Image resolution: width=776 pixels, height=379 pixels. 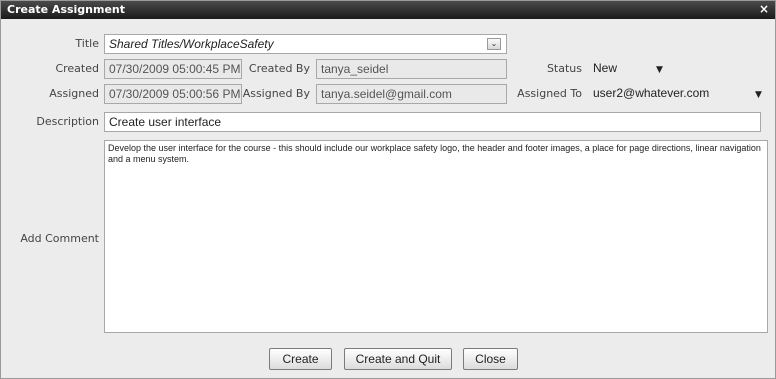 I want to click on dialog-titlebar: Create Assignment ×, so click(x=388, y=10).